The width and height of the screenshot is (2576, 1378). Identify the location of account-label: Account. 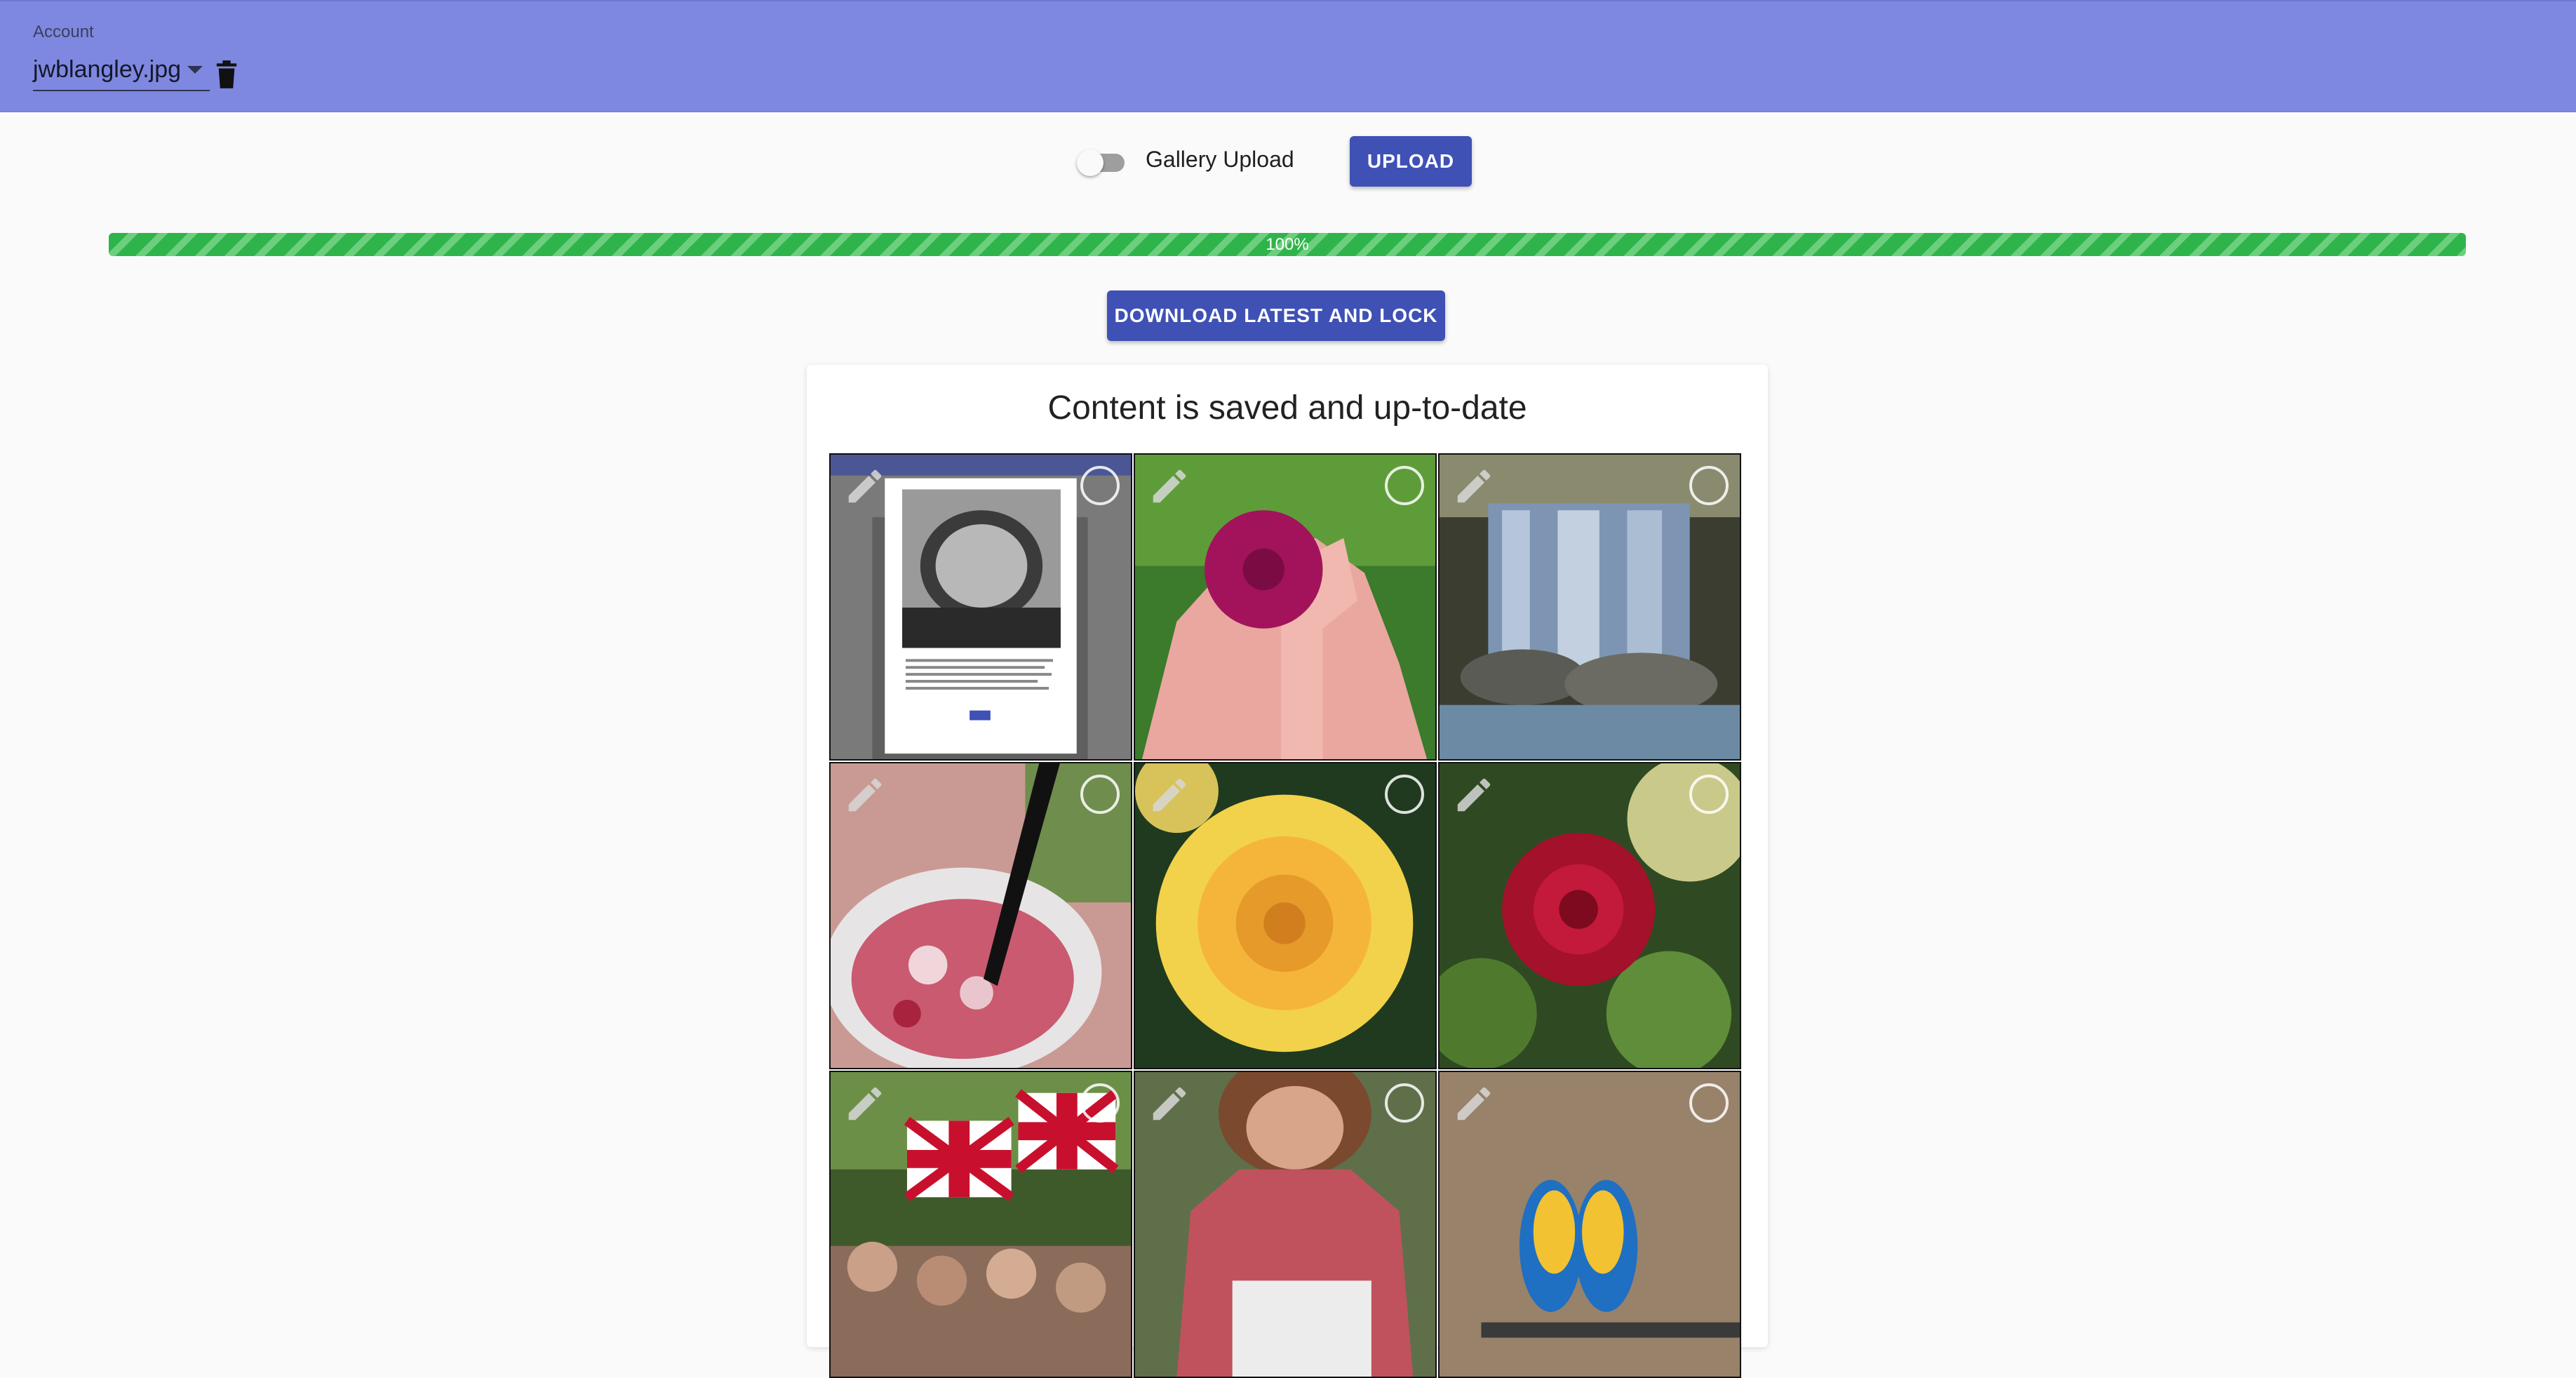
(63, 32).